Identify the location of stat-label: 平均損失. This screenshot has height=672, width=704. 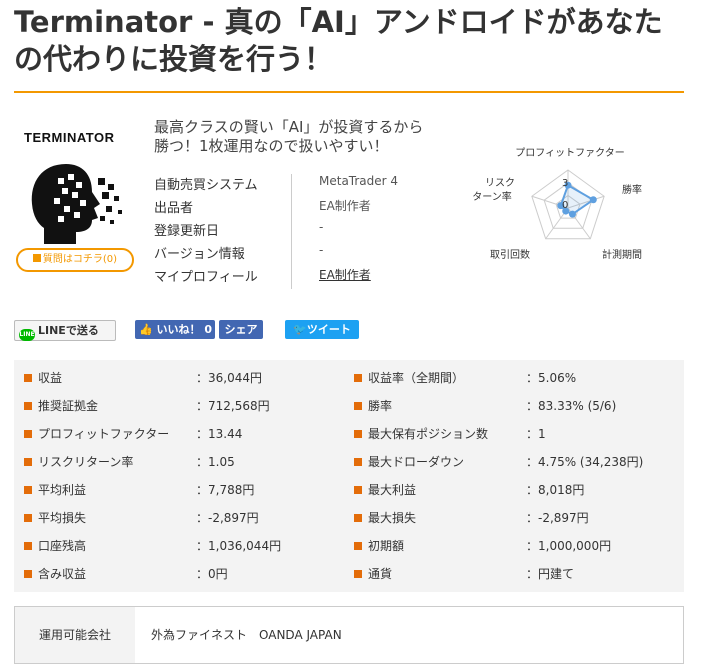
(55, 518).